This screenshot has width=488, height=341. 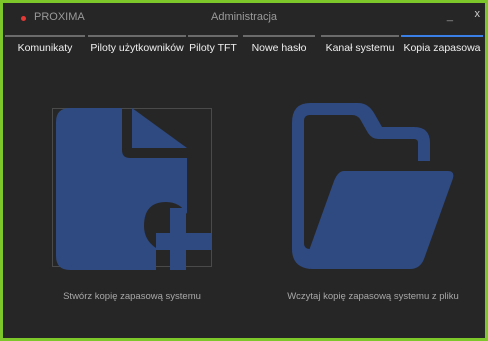 I want to click on tab-kanal-systemu: Kanał systemu, so click(x=360, y=48).